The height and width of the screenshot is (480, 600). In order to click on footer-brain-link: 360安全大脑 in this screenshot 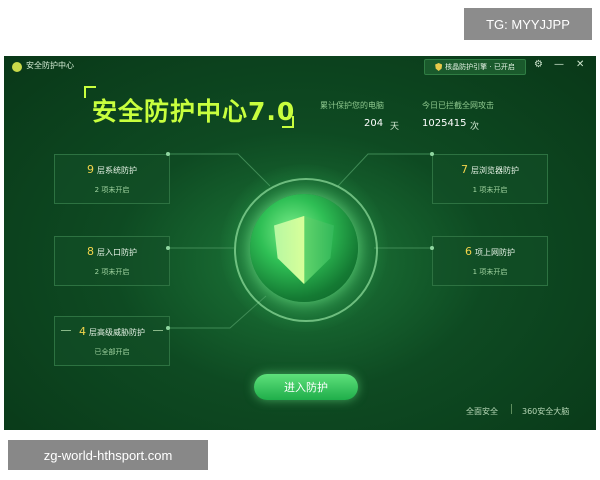, I will do `click(545, 411)`.